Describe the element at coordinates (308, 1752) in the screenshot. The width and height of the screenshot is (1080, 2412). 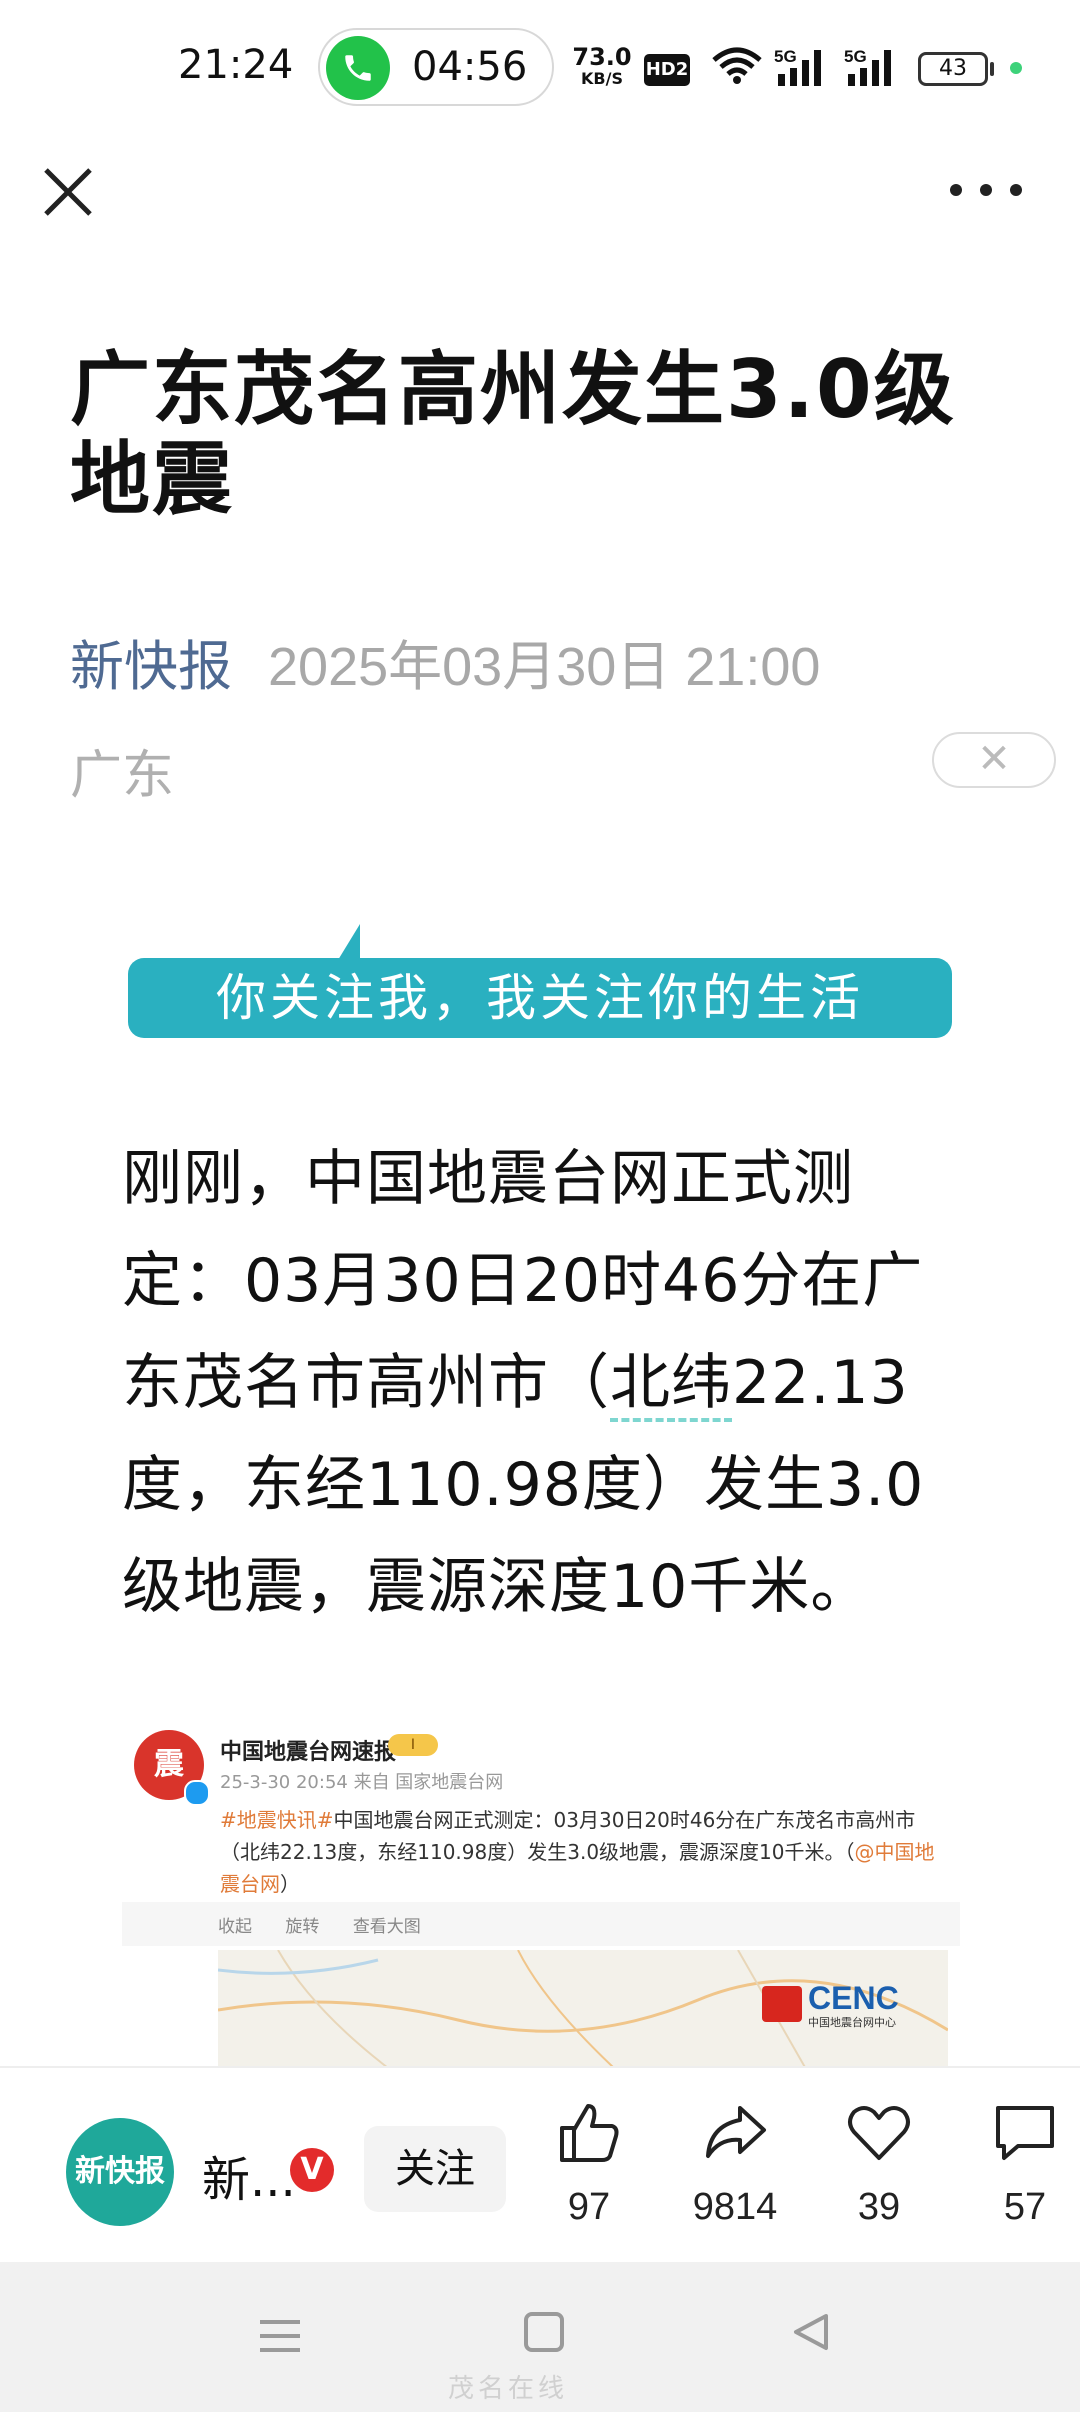
I see `weibo-account-name: 中国地震台网速报` at that location.